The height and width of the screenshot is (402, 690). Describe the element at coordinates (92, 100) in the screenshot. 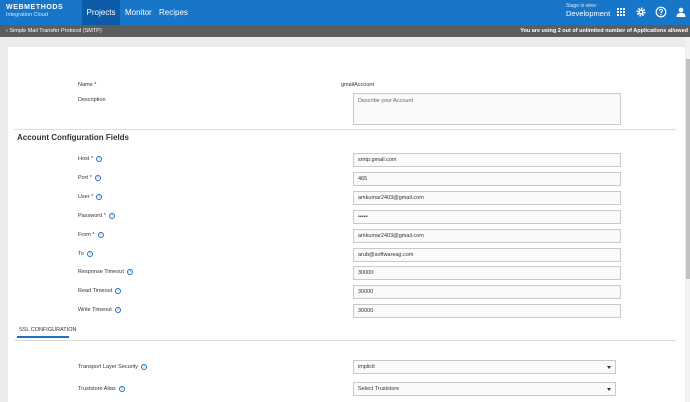

I see `description-label: Description` at that location.